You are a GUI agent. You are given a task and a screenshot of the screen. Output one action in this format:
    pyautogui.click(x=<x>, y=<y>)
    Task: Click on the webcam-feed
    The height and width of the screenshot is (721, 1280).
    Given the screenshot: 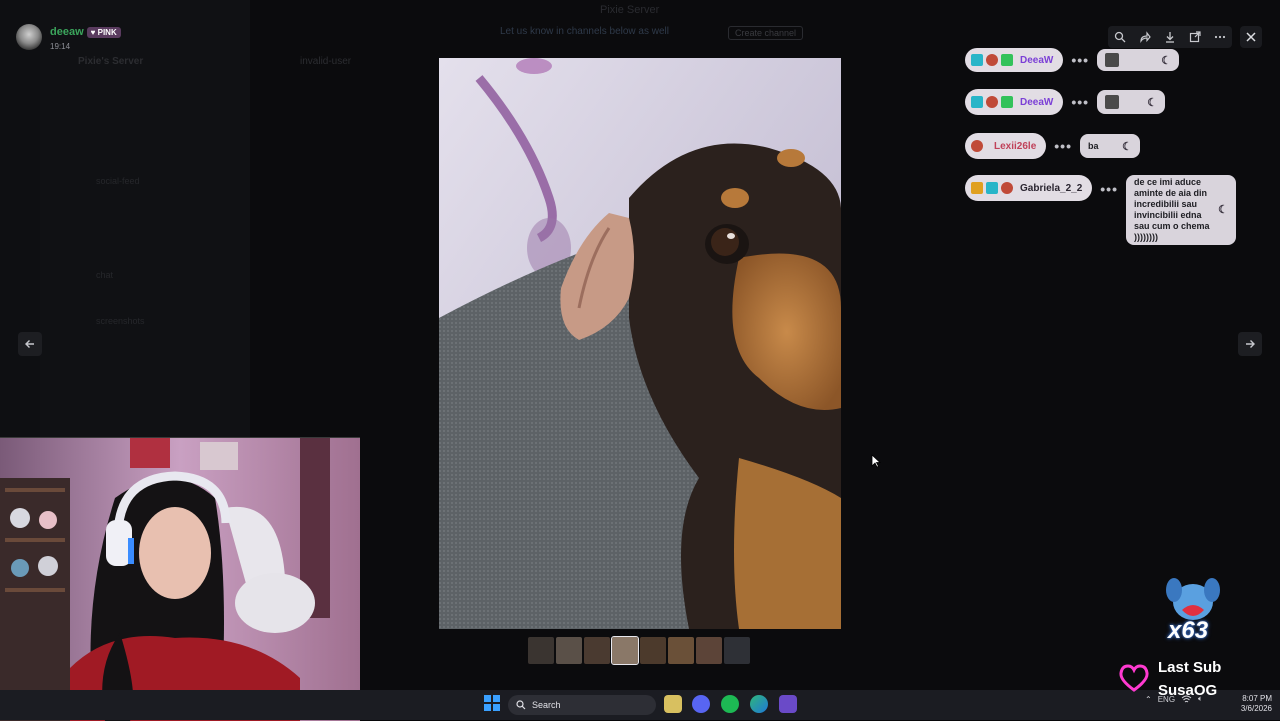 What is the action you would take?
    pyautogui.click(x=180, y=579)
    